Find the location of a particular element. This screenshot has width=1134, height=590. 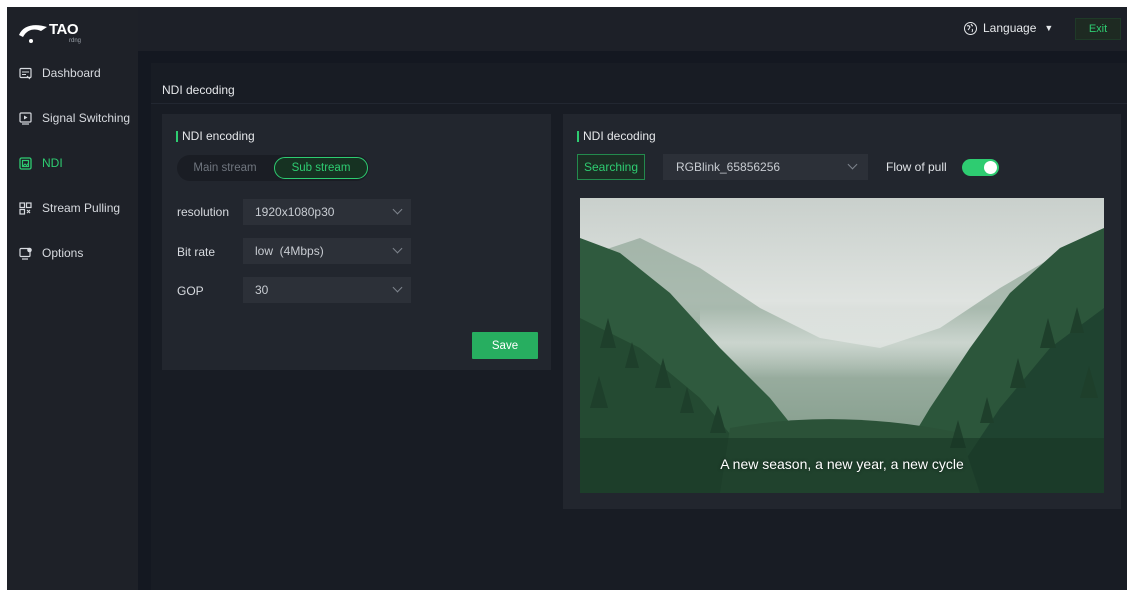

resolution-value: 1920x1080p30 is located at coordinates (295, 212).